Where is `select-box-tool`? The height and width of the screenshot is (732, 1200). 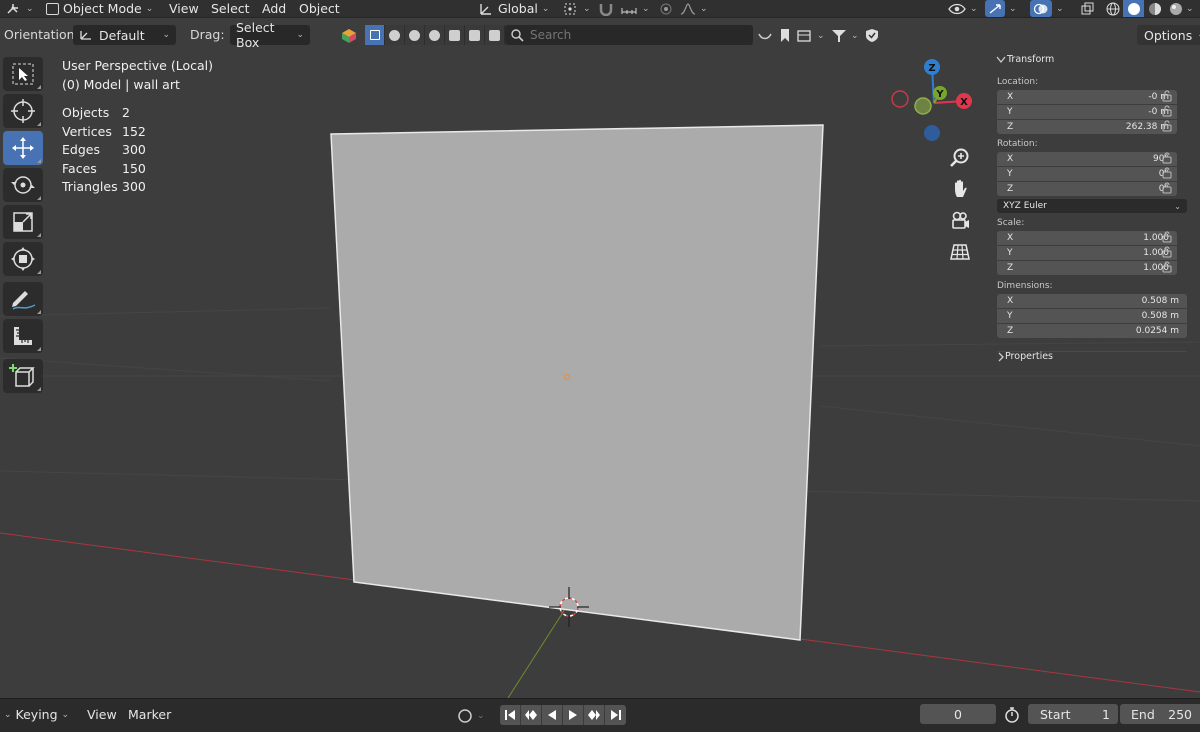 select-box-tool is located at coordinates (23, 74).